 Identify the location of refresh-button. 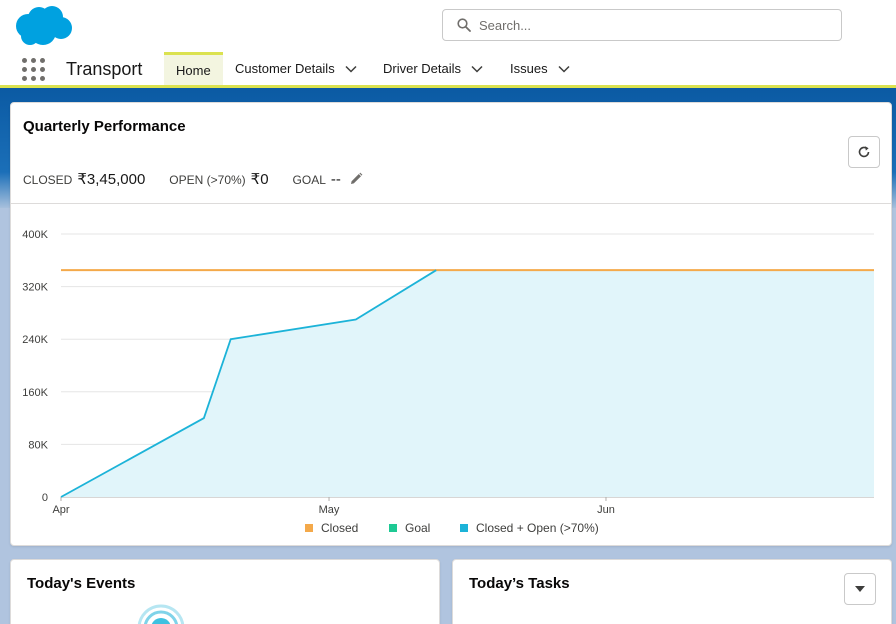
(864, 152).